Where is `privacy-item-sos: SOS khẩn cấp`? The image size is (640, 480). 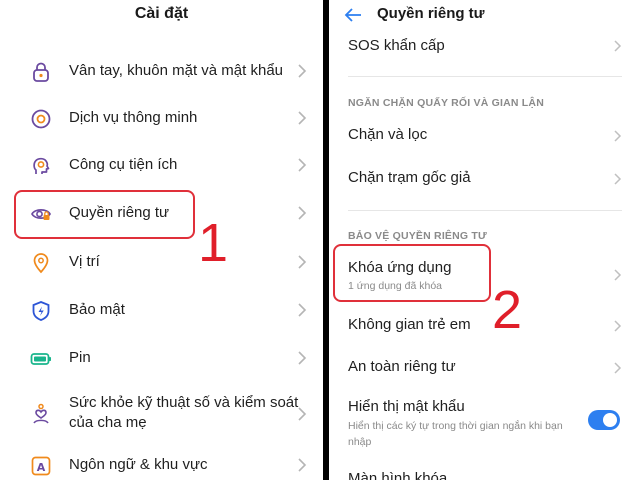
privacy-item-sos: SOS khẩn cấp is located at coordinates (484, 56).